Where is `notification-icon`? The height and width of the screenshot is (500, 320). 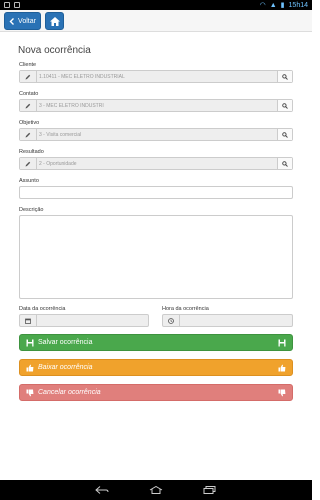
notification-icon is located at coordinates (7, 5).